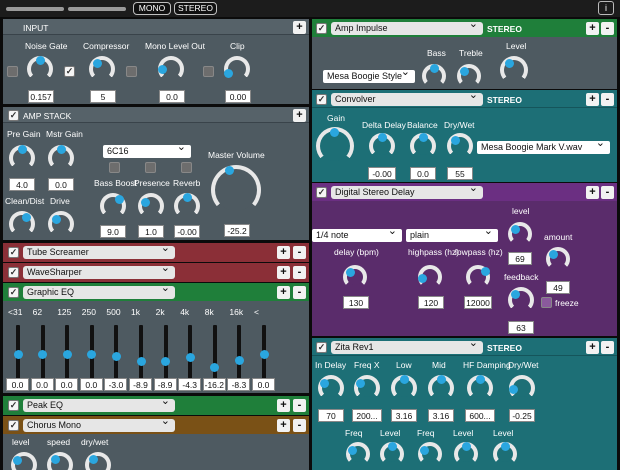  What do you see at coordinates (592, 347) in the screenshot?
I see `zita-add-button: +` at bounding box center [592, 347].